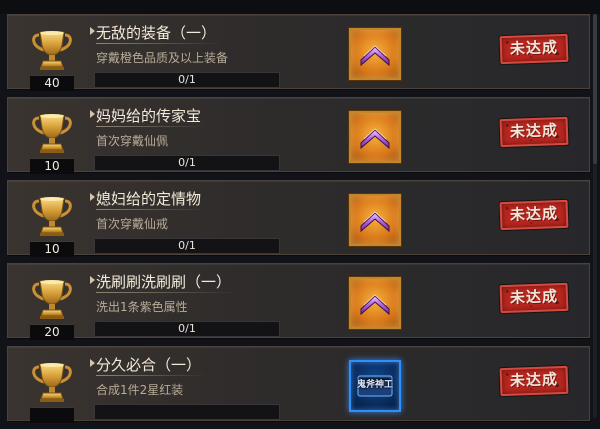 This screenshot has height=429, width=600. Describe the element at coordinates (149, 199) in the screenshot. I see `achievement-title: 媳妇给的定情物` at that location.